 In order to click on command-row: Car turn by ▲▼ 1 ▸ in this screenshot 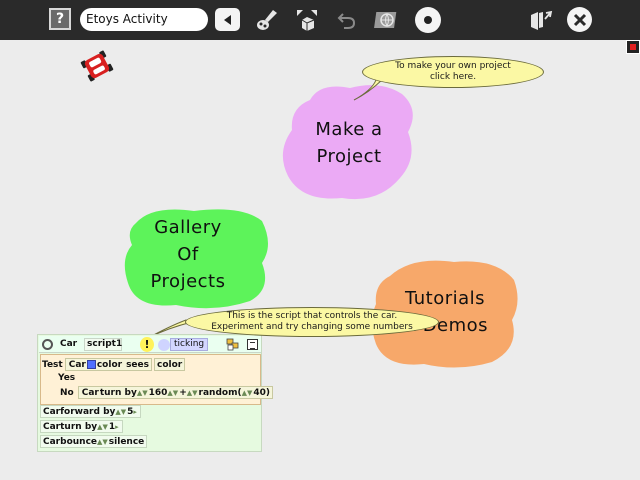, I will do `click(82, 426)`.